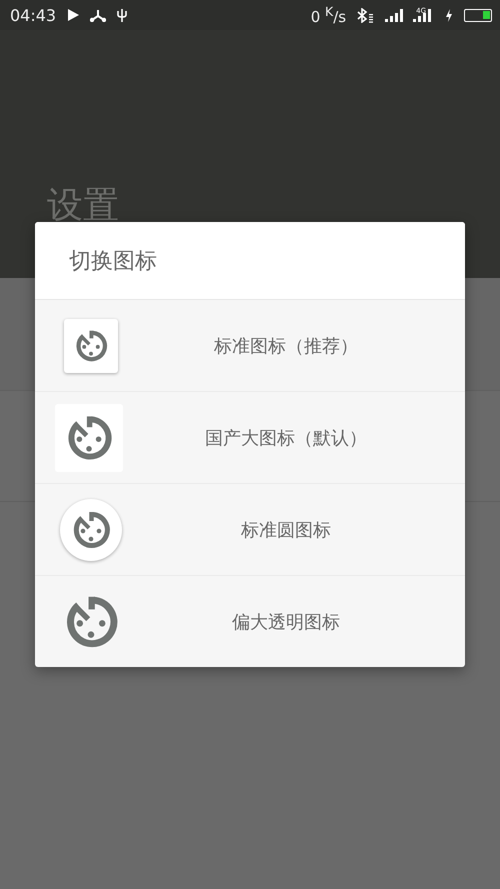 This screenshot has width=500, height=889. Describe the element at coordinates (73, 15) in the screenshot. I see `play-icon` at that location.